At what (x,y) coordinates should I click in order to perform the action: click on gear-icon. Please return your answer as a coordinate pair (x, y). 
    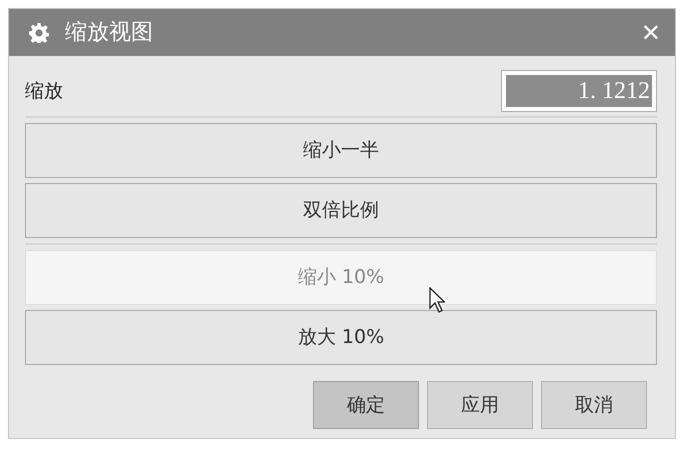
    Looking at the image, I should click on (39, 32).